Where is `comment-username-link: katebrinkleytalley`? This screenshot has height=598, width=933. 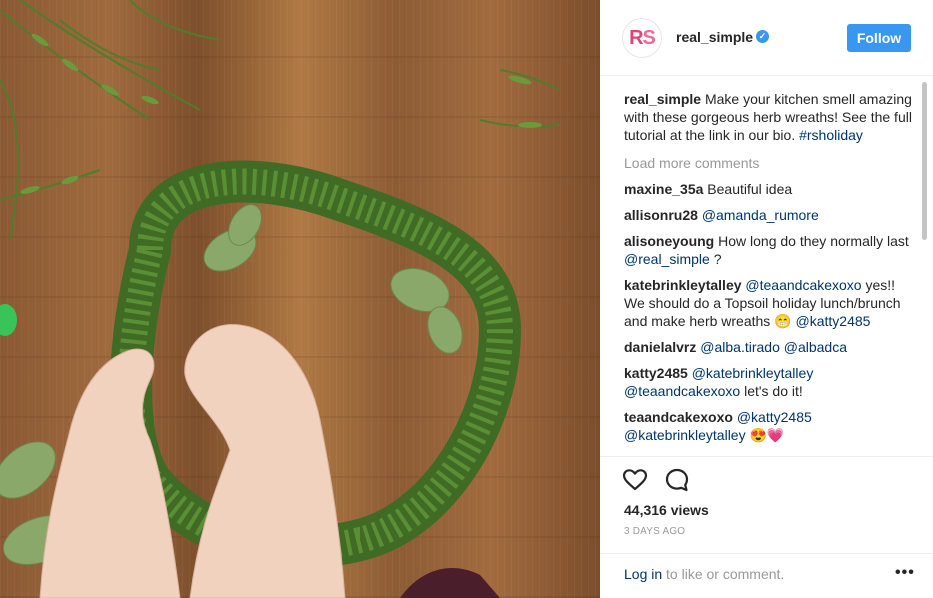 comment-username-link: katebrinkleytalley is located at coordinates (683, 285).